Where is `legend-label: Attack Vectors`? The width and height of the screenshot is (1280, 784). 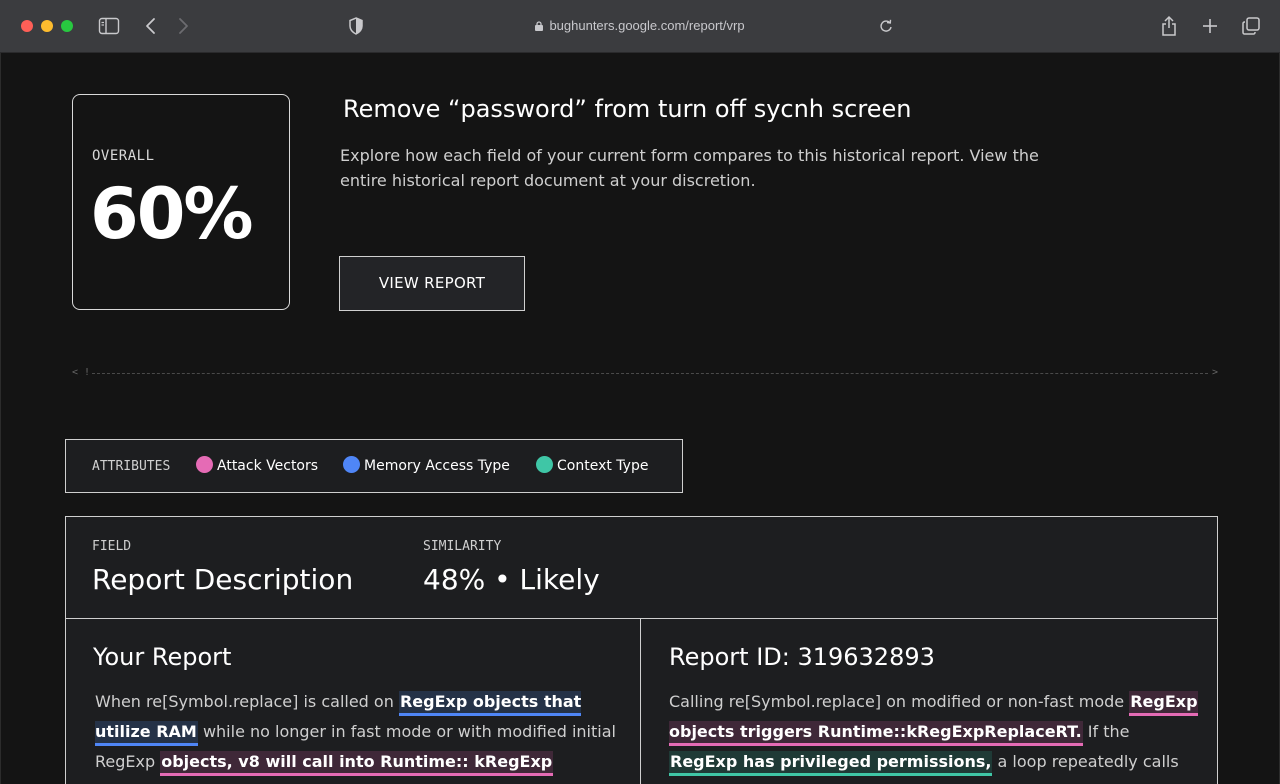
legend-label: Attack Vectors is located at coordinates (268, 466).